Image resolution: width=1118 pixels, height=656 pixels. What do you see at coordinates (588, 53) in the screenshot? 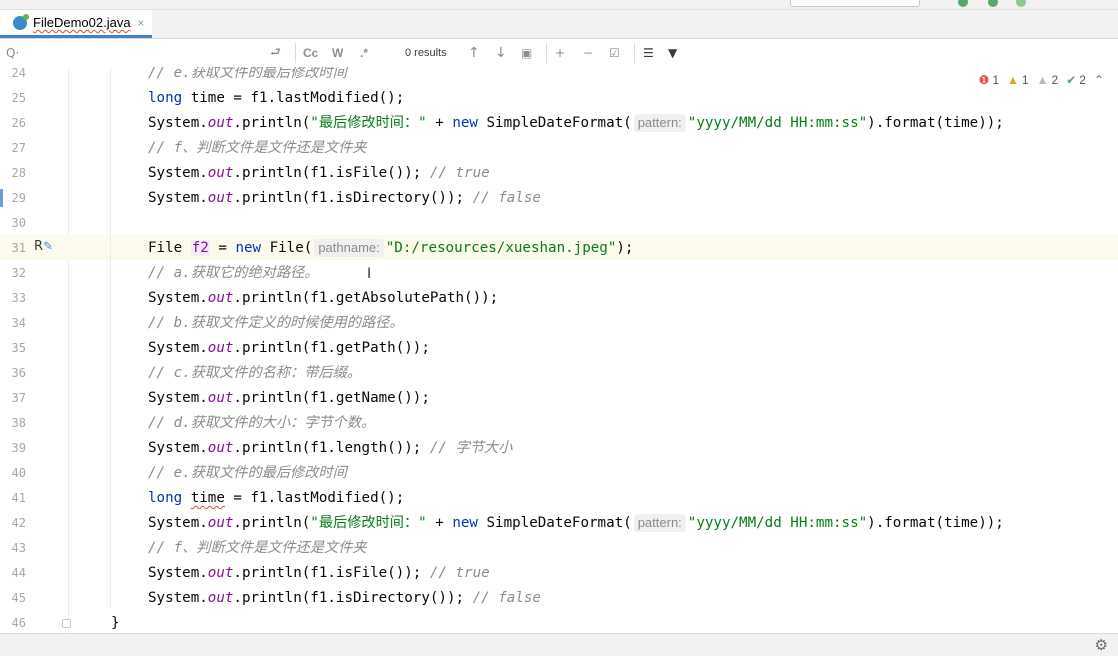
I see `remove-occurrence-icon: −` at bounding box center [588, 53].